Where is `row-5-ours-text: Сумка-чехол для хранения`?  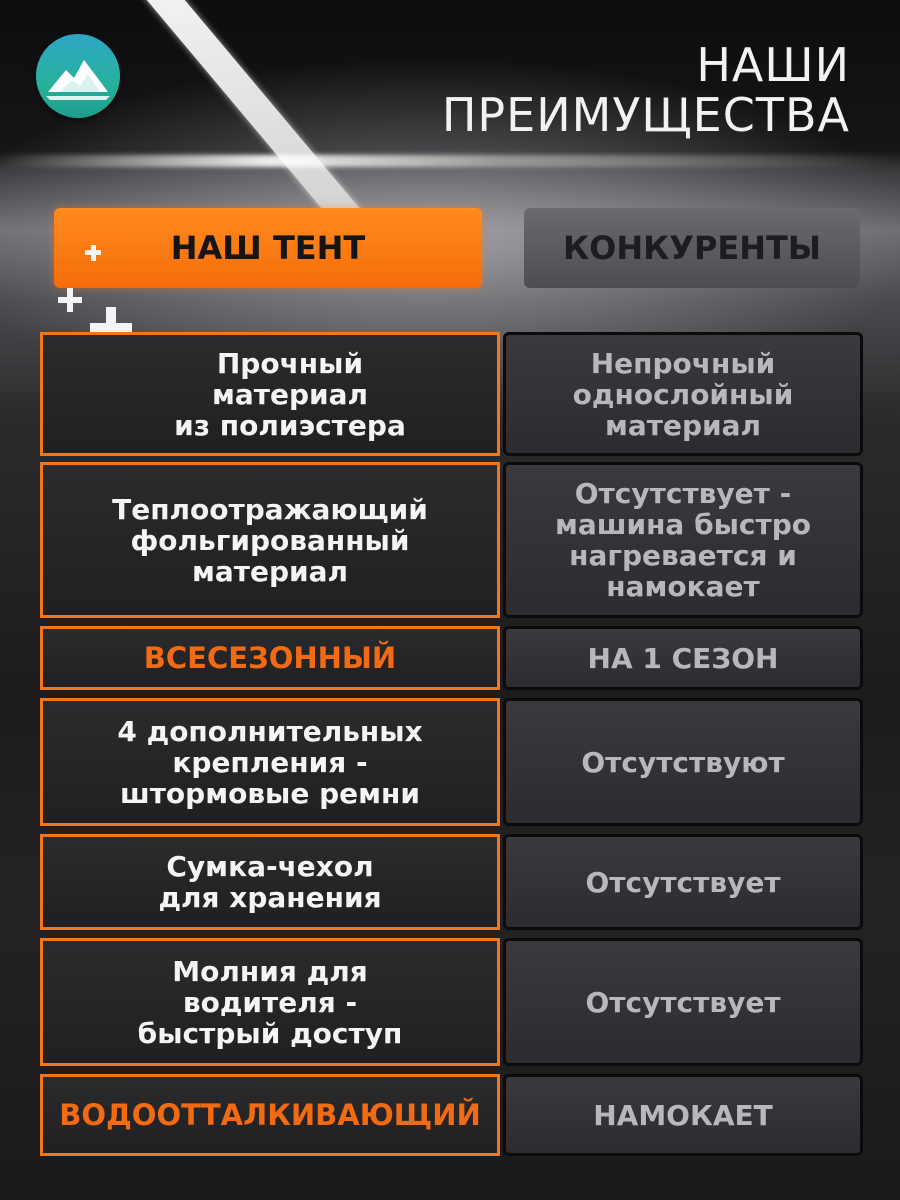
row-5-ours-text: Сумка-чехол для хранения is located at coordinates (270, 882).